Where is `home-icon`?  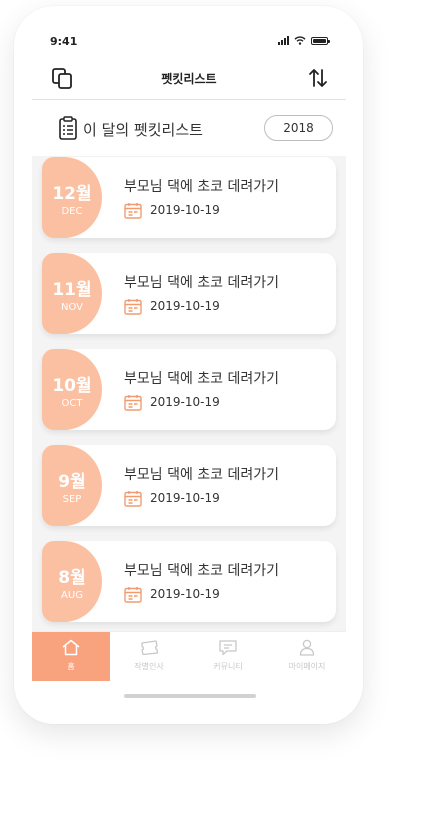
home-icon is located at coordinates (71, 647).